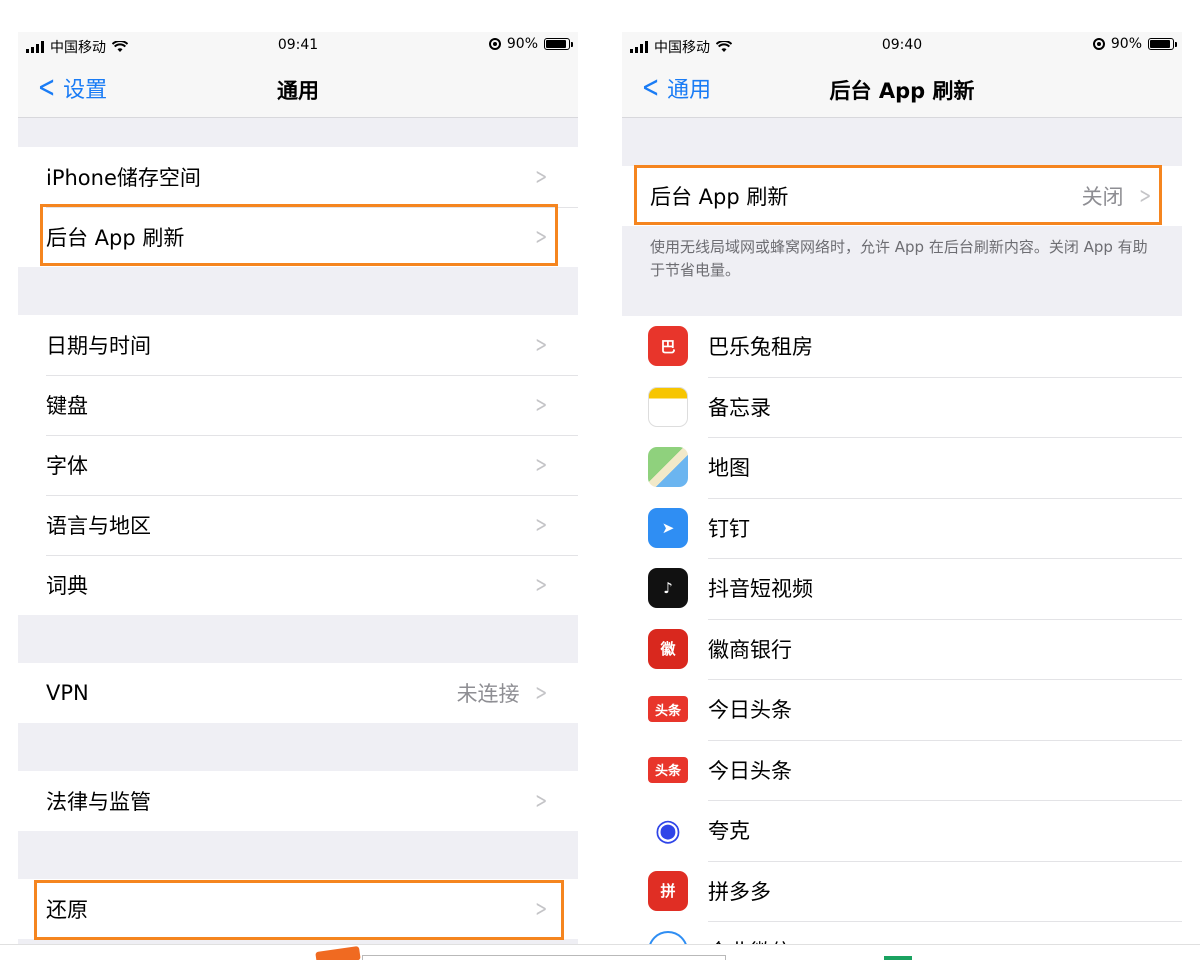 The width and height of the screenshot is (1200, 960). What do you see at coordinates (729, 831) in the screenshot?
I see `app-name: 夸克` at bounding box center [729, 831].